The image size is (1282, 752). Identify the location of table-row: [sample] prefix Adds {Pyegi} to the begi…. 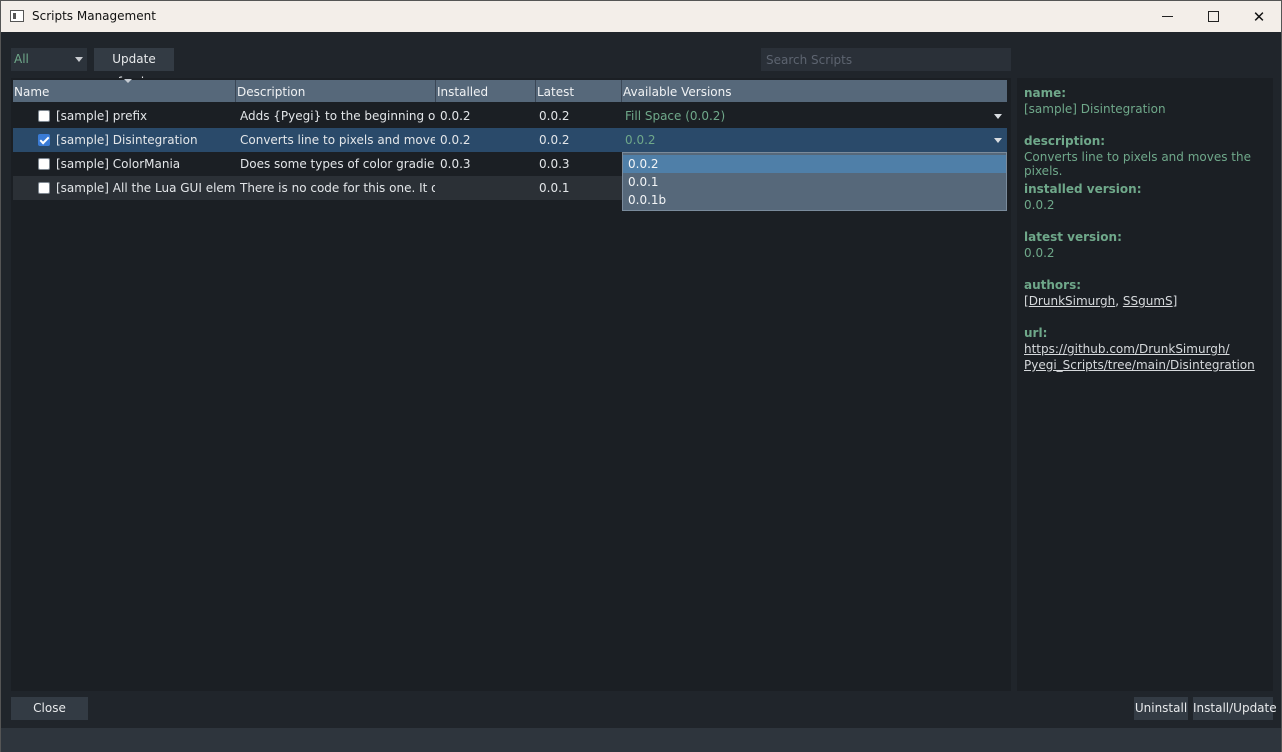
(510, 116).